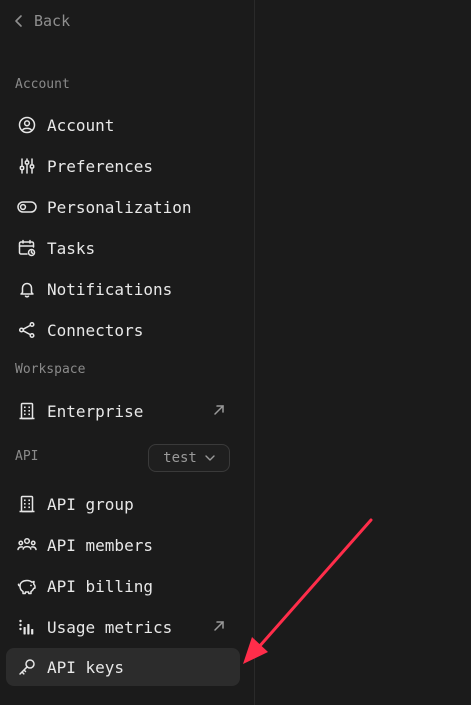 This screenshot has width=471, height=705. I want to click on sidebar-item-api-members: API members, so click(123, 545).